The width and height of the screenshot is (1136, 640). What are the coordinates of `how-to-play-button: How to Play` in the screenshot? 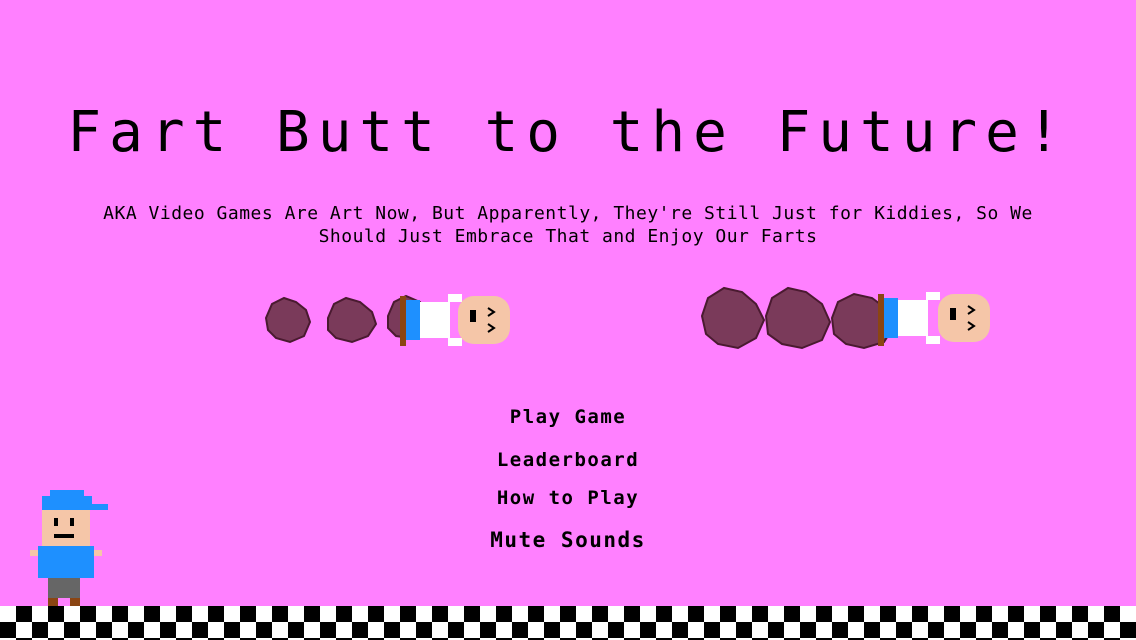 It's located at (568, 498).